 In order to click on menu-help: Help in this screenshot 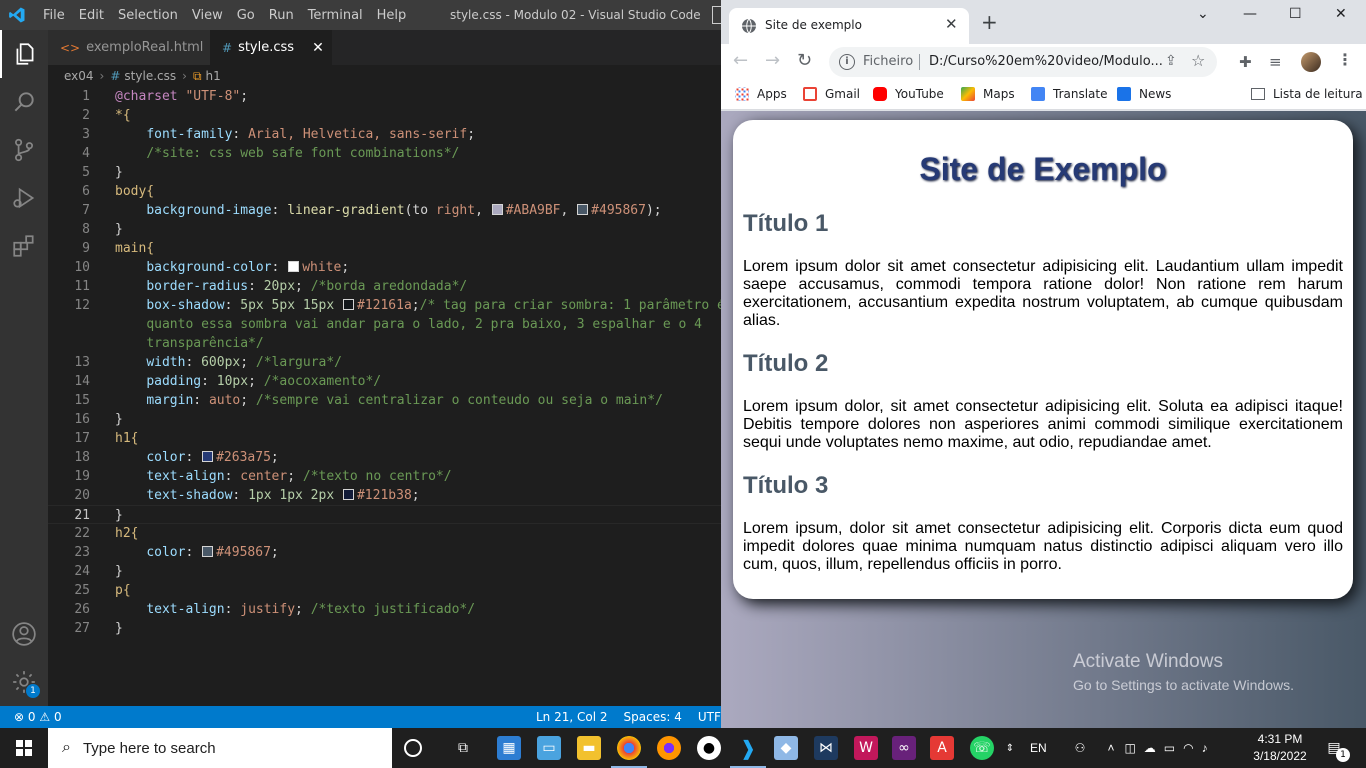, I will do `click(392, 15)`.